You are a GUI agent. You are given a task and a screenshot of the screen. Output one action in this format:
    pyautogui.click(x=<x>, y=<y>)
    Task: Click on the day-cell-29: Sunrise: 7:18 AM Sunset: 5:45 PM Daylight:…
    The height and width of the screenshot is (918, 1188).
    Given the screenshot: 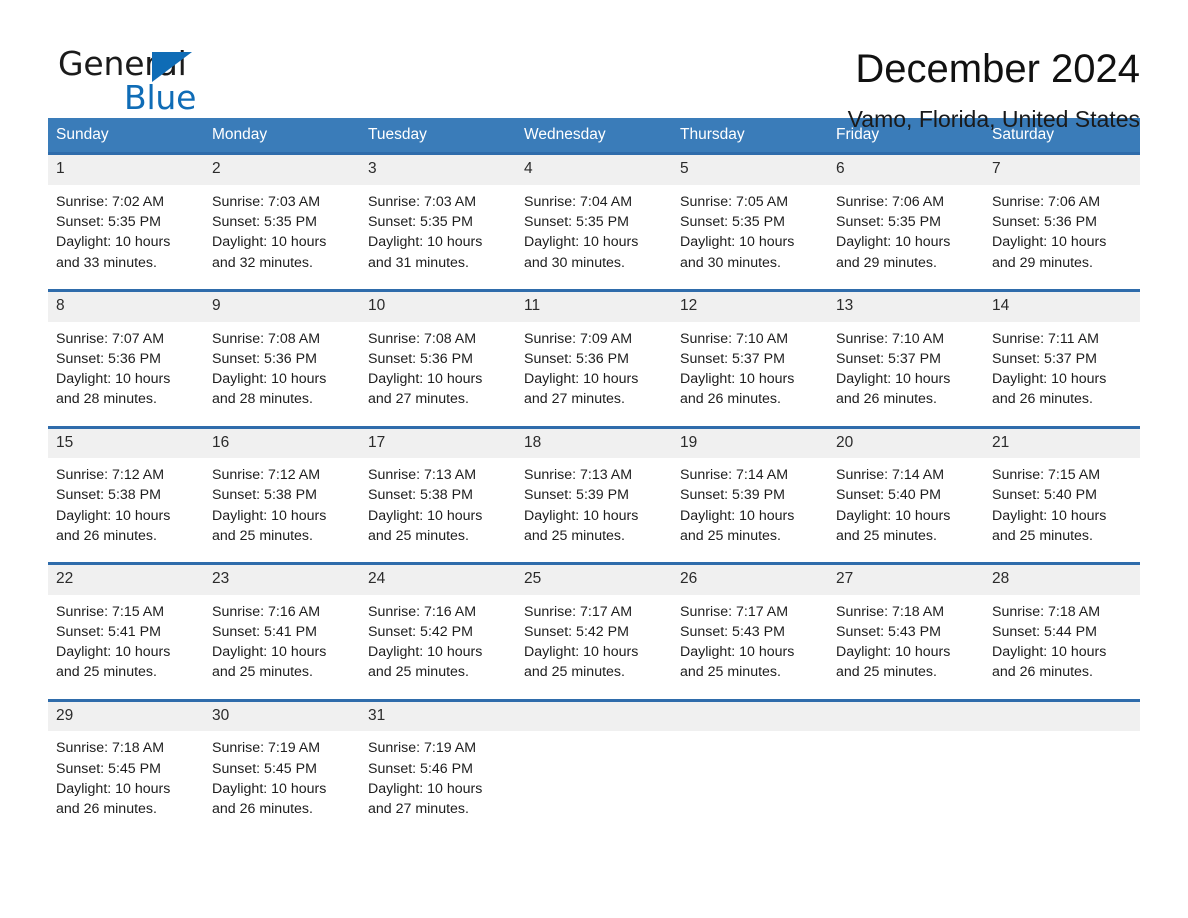 What is the action you would take?
    pyautogui.click(x=126, y=783)
    